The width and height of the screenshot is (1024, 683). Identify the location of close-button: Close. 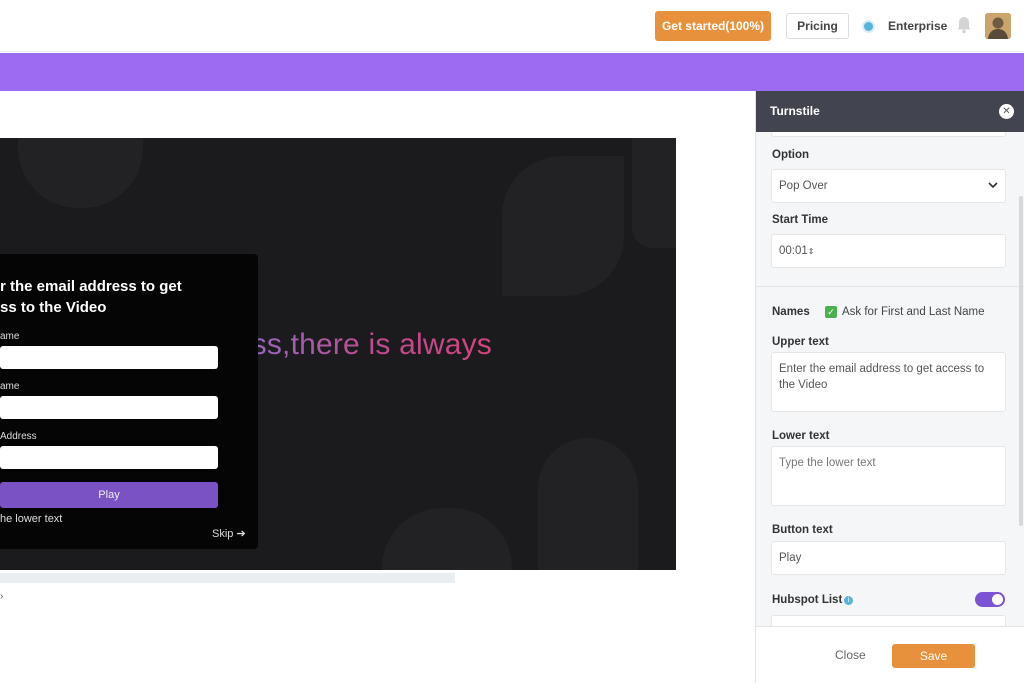
(850, 655).